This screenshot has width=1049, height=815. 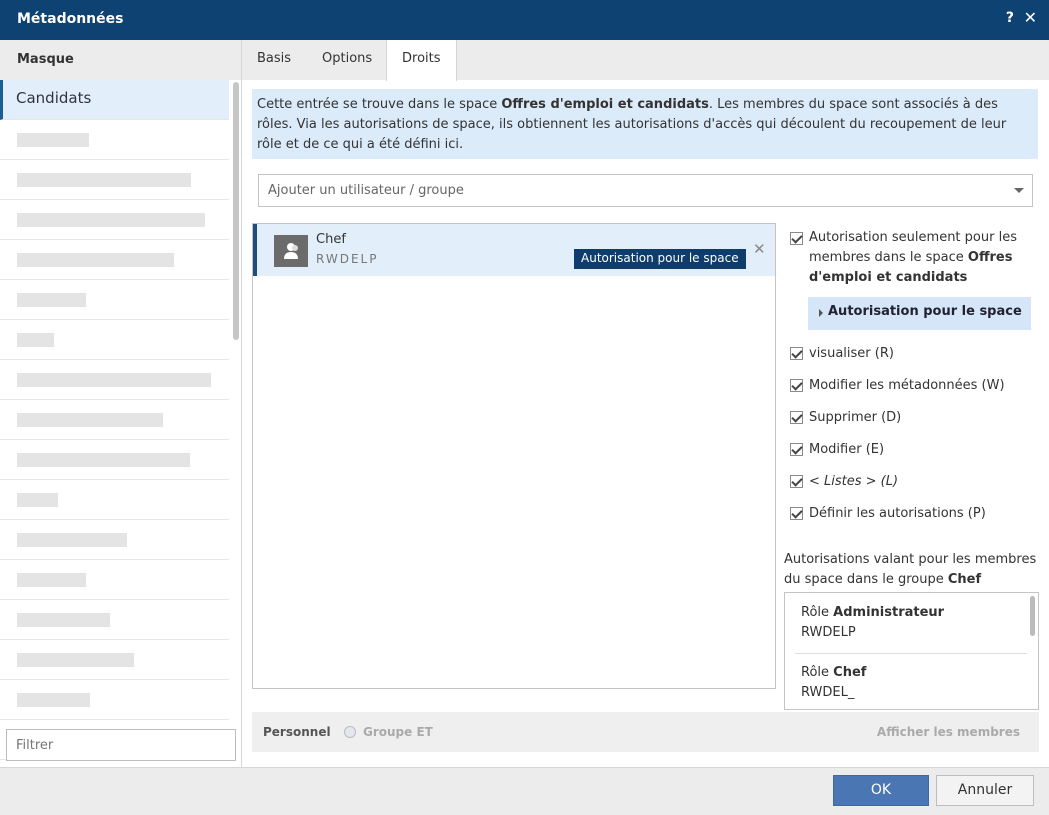 What do you see at coordinates (1019, 190) in the screenshot?
I see `chevron-down-icon` at bounding box center [1019, 190].